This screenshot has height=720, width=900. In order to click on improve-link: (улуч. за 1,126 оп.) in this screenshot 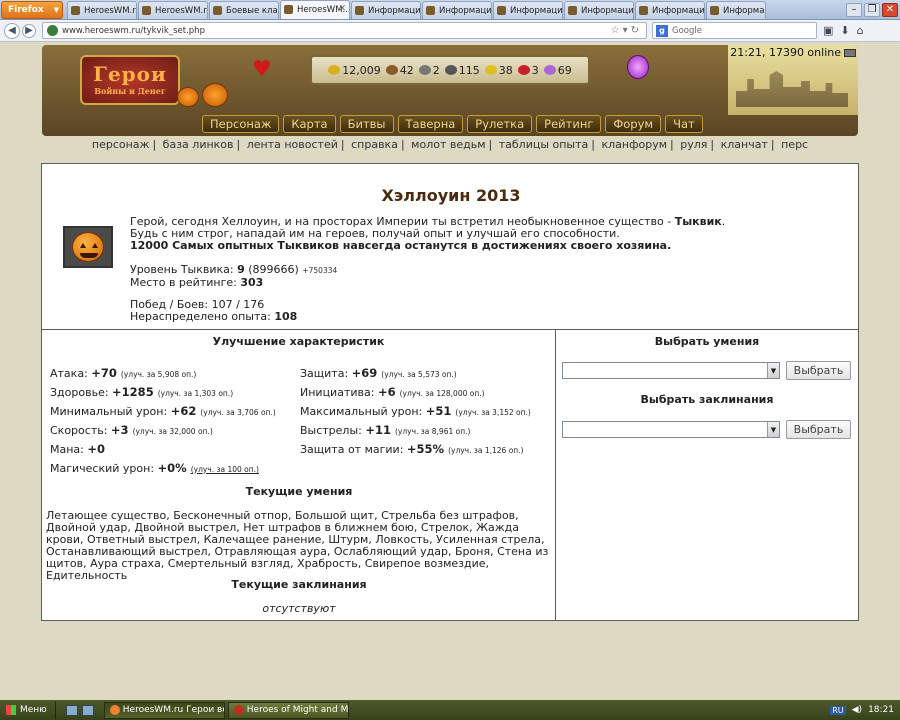, I will do `click(485, 450)`.